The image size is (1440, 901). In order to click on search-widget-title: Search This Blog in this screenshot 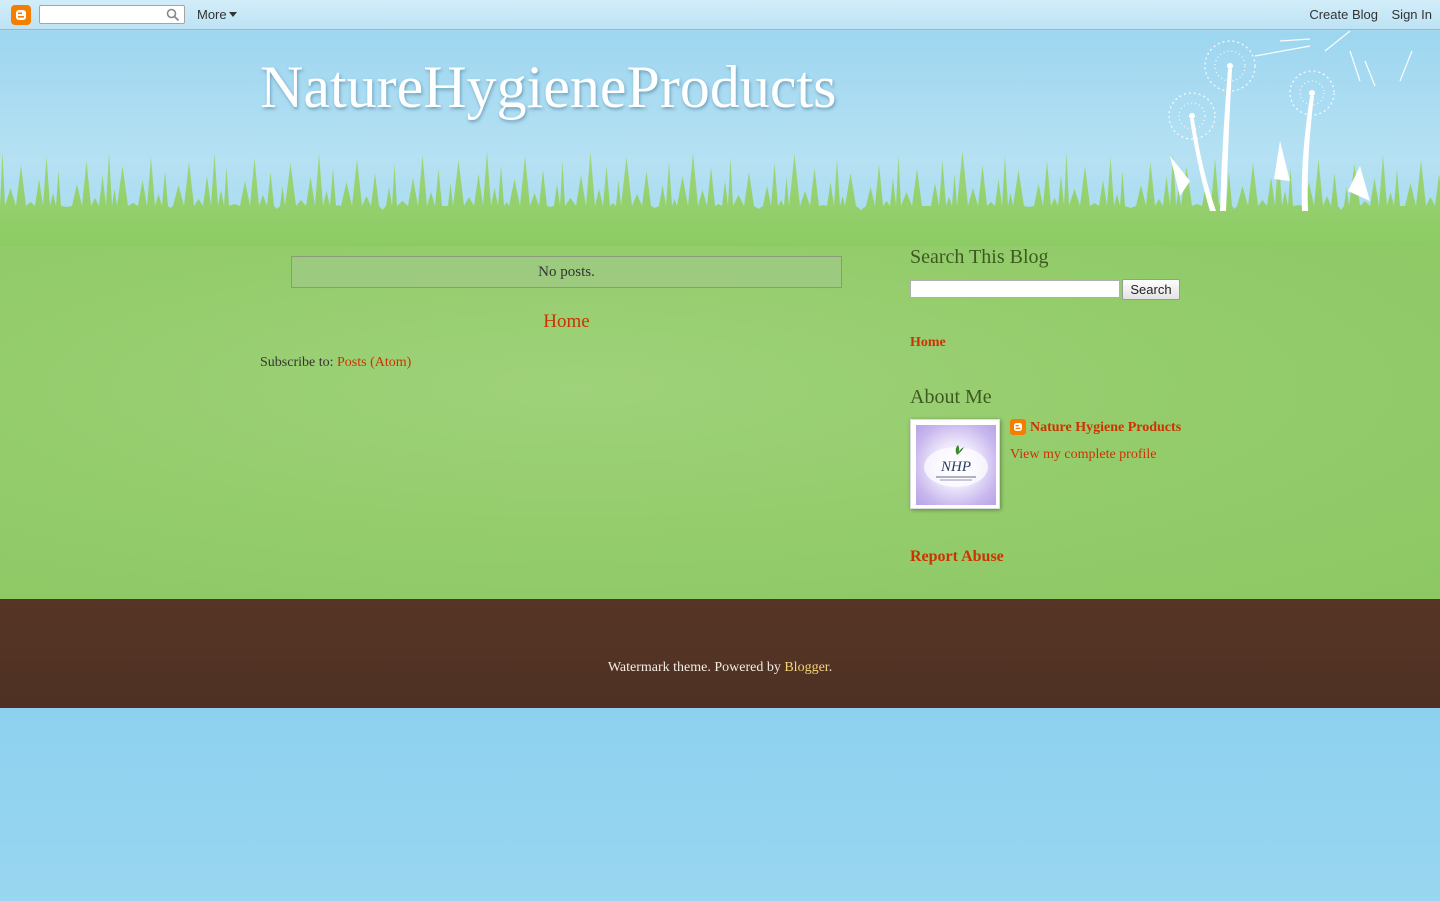, I will do `click(979, 257)`.